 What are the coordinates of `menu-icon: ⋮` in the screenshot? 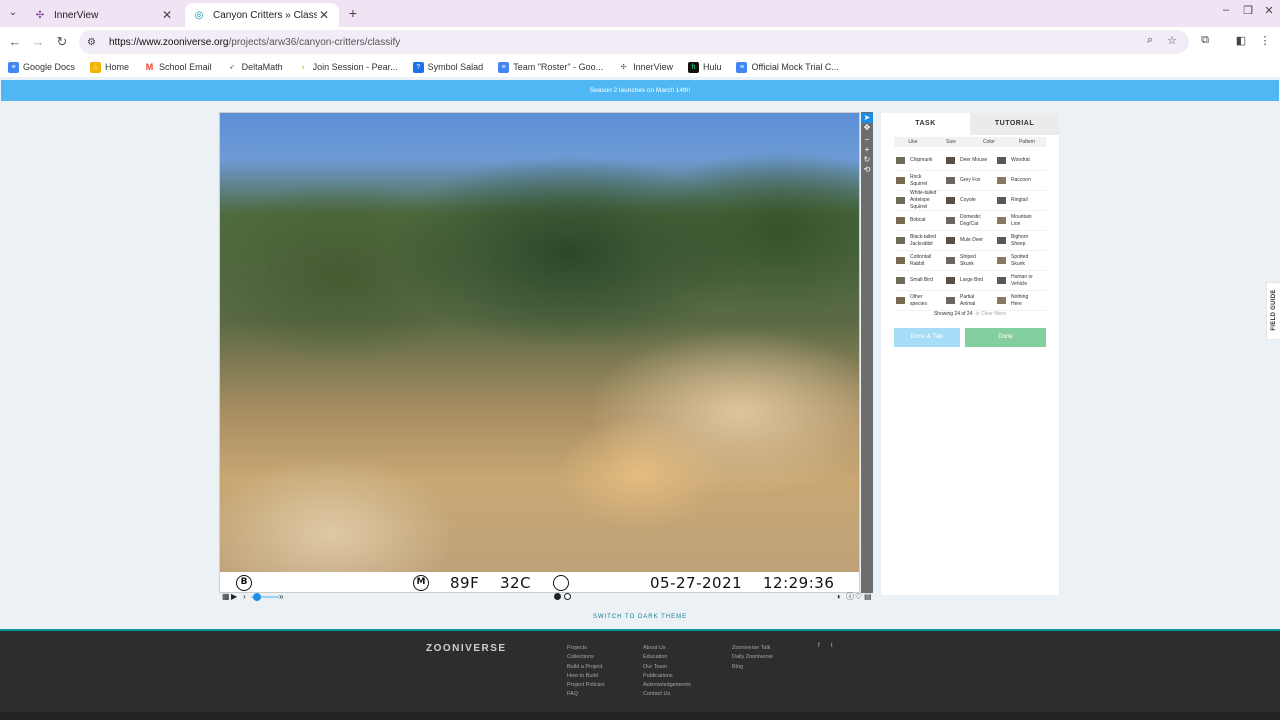 It's located at (1265, 40).